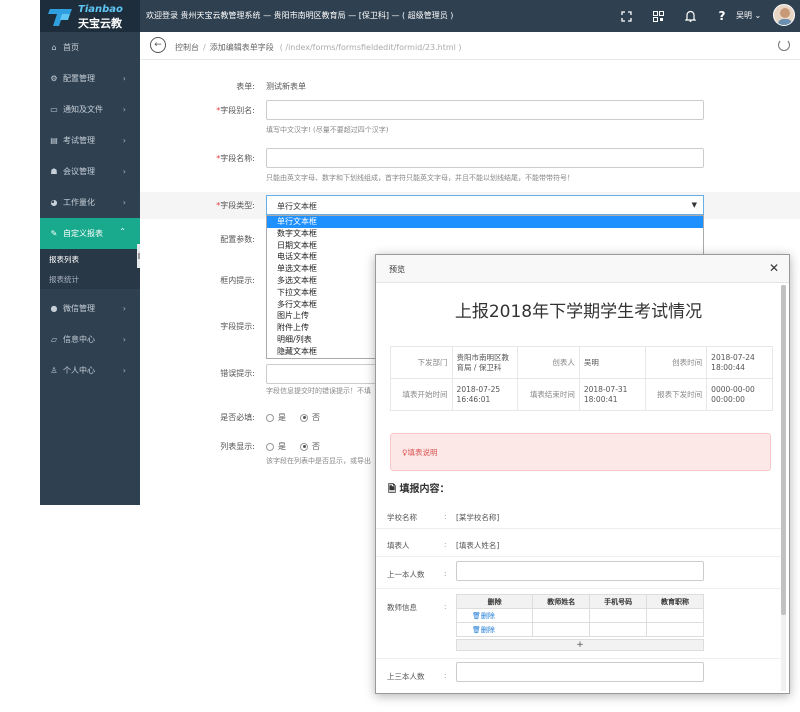  Describe the element at coordinates (784, 45) in the screenshot. I see `refresh-icon` at that location.